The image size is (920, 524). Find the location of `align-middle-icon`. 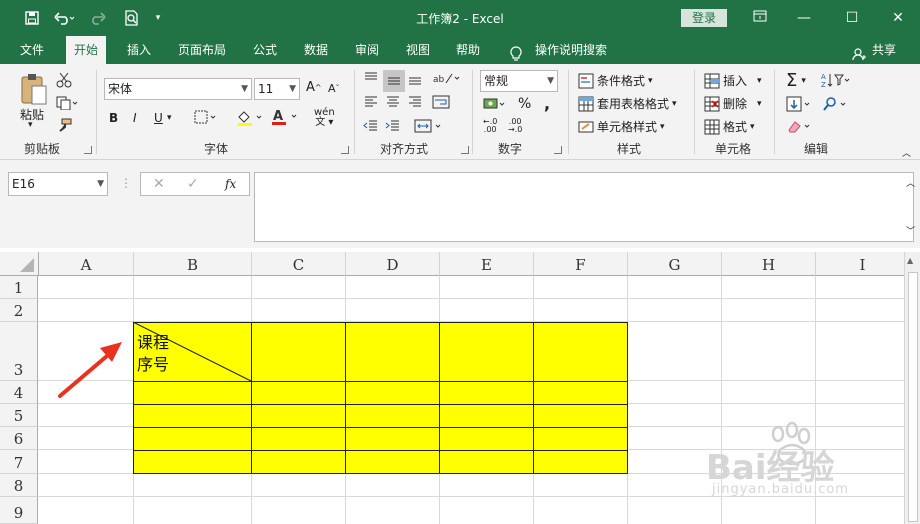

align-middle-icon is located at coordinates (394, 81).